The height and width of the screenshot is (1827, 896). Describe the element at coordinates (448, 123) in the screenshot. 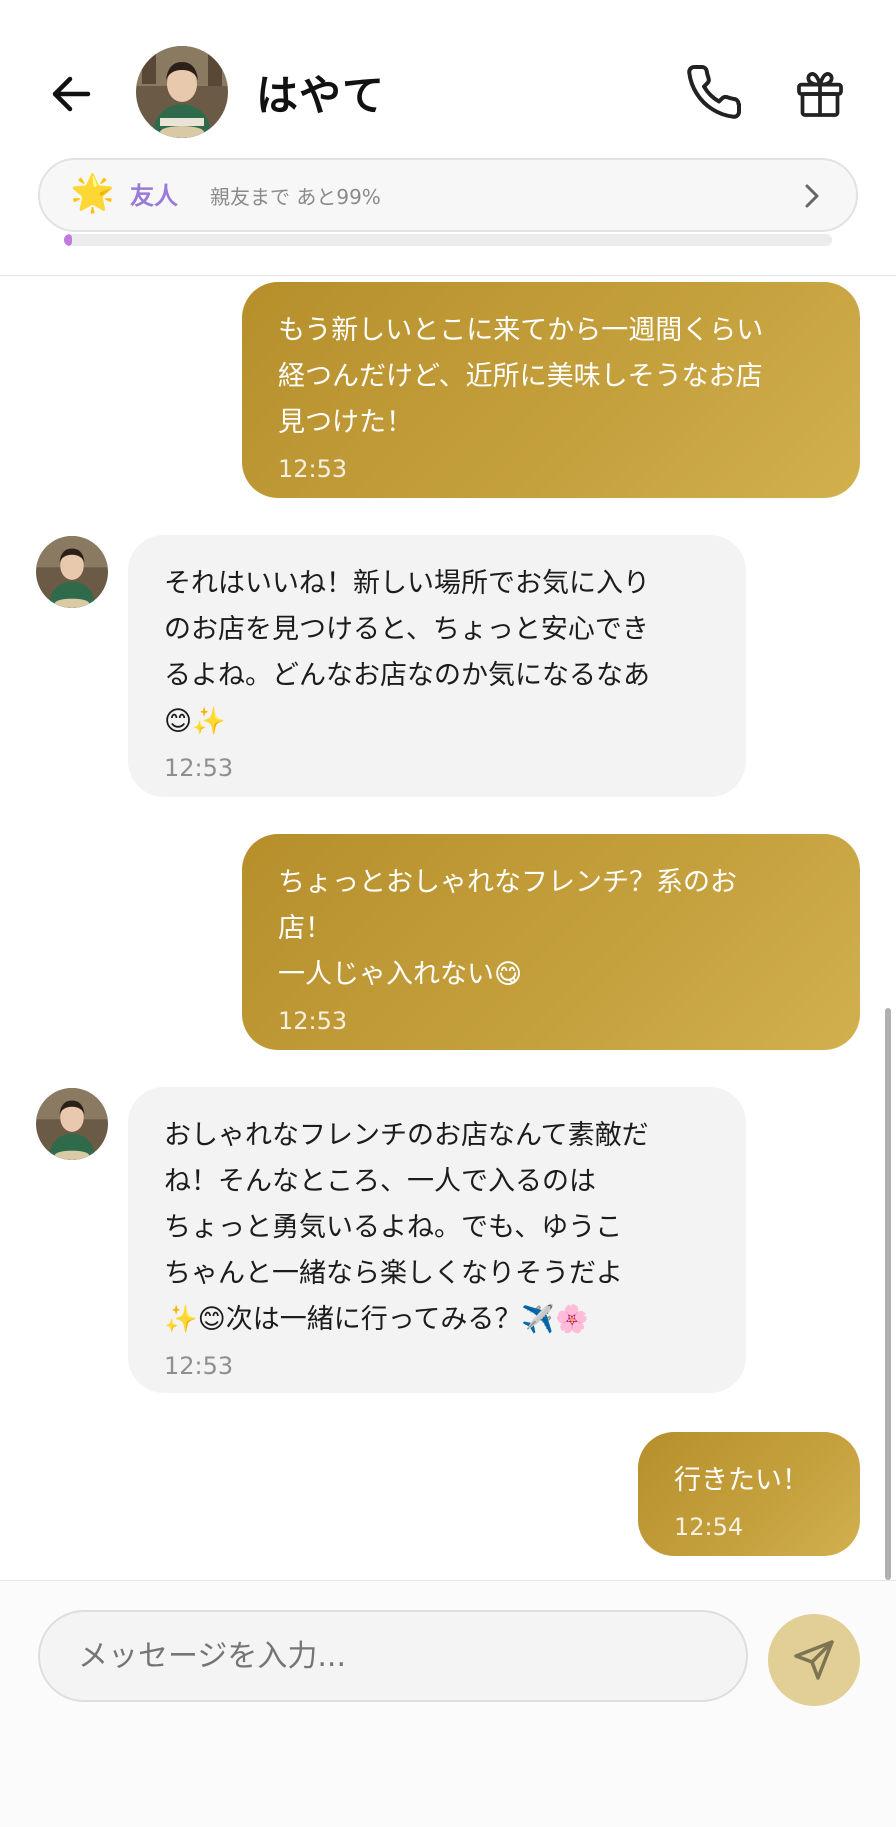

I see `chat-header: はやて 🌟 友人 親友まで あと99%` at that location.